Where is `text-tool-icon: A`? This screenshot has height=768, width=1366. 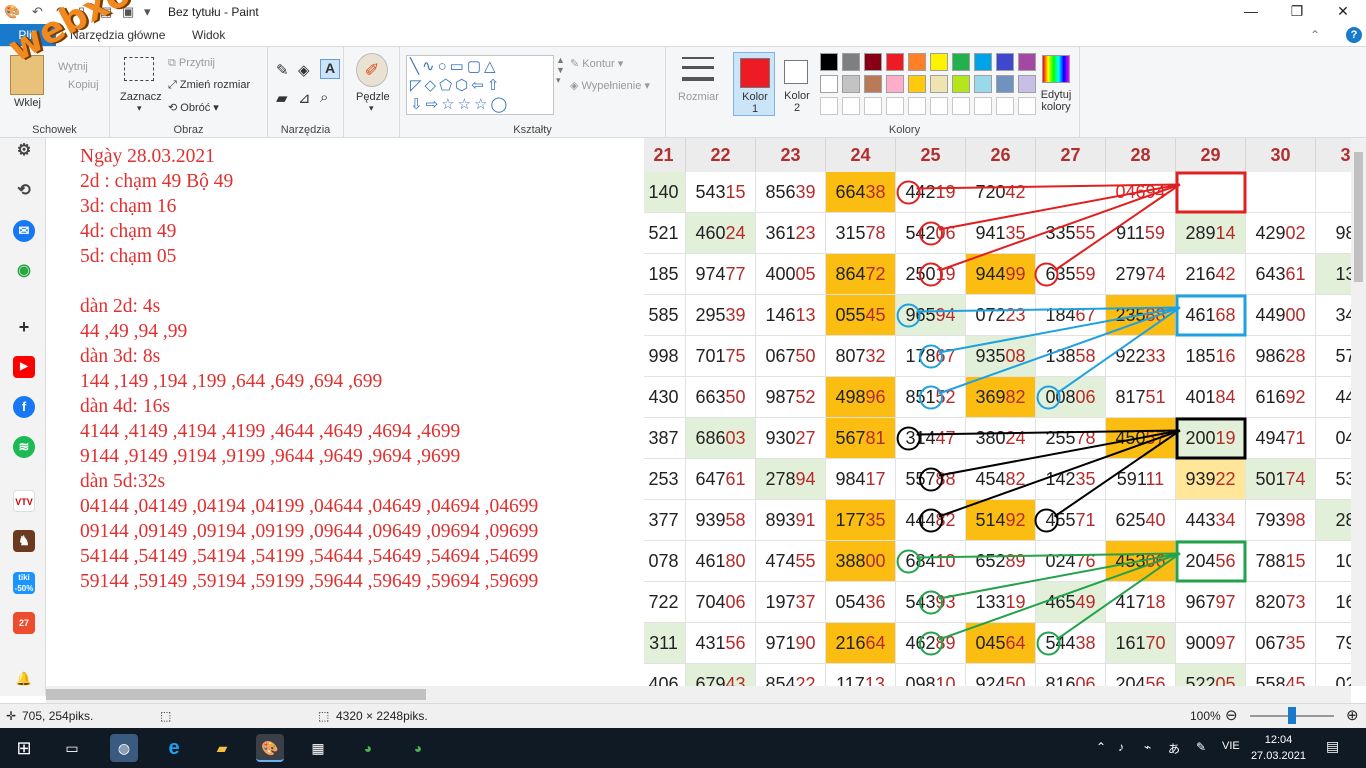 text-tool-icon: A is located at coordinates (330, 69).